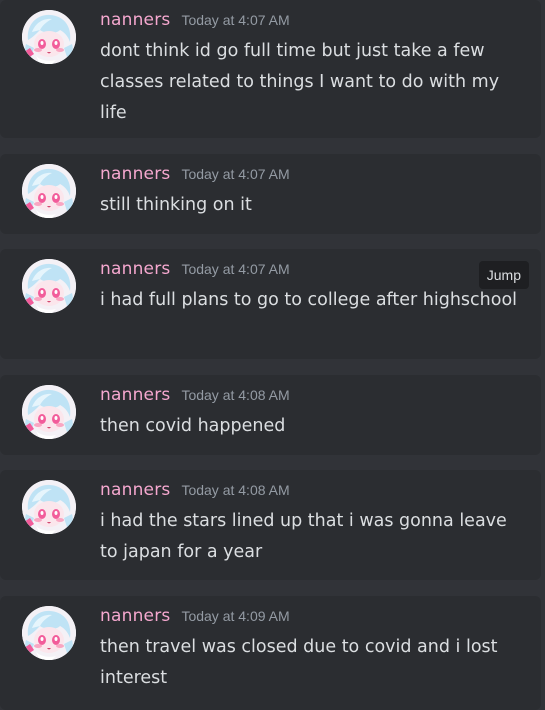  I want to click on message-content: then covid happened, so click(193, 426).